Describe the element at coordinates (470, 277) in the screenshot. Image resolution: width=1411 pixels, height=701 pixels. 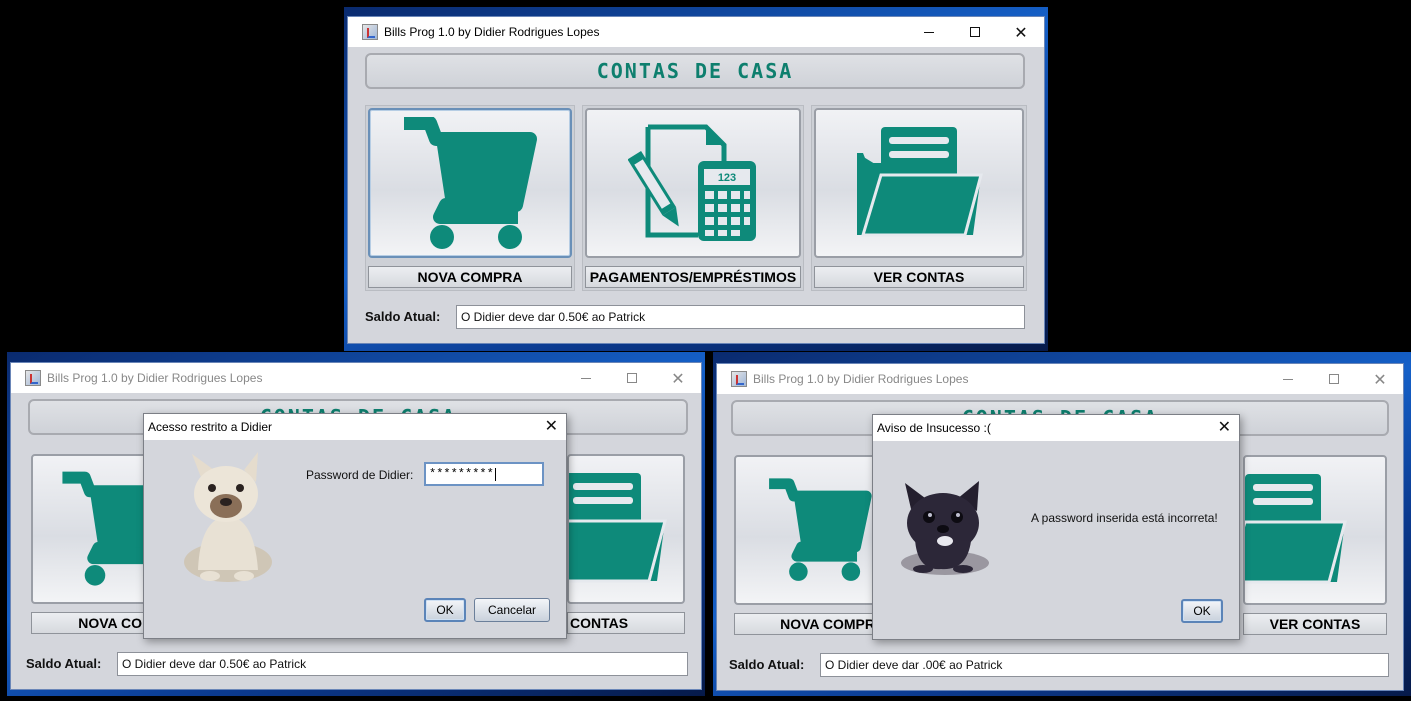
I see `nova-compra-label: NOVA COMPRA` at that location.